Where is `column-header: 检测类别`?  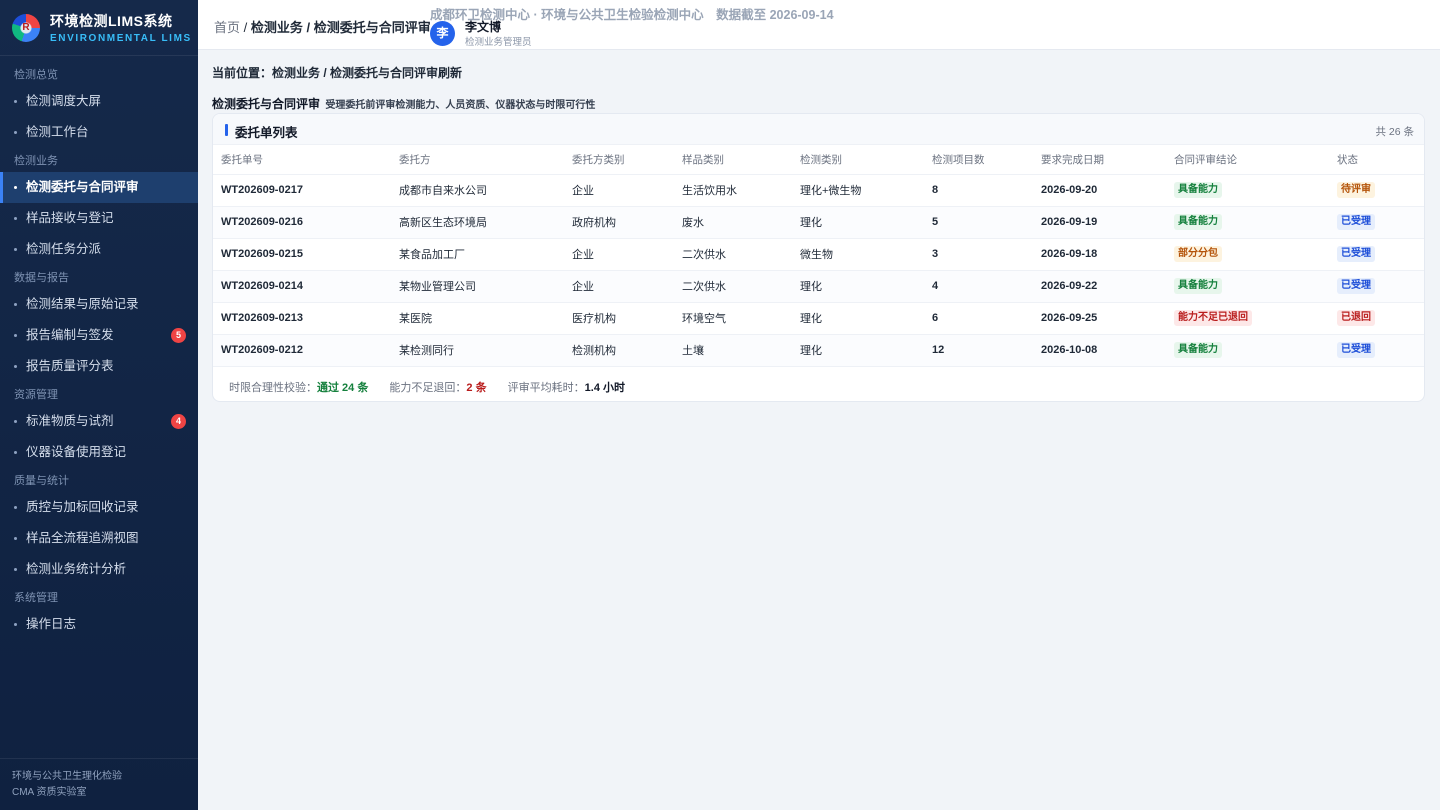 column-header: 检测类别 is located at coordinates (858, 160).